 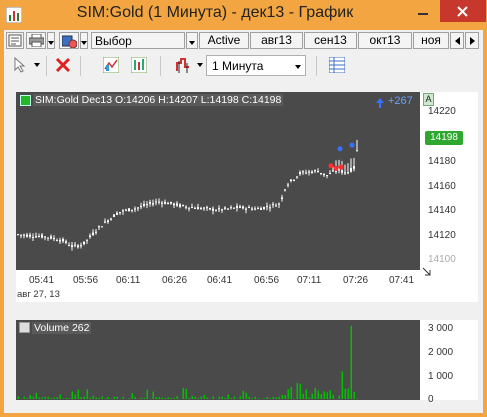 What do you see at coordinates (428, 99) in the screenshot?
I see `panel-tag: A` at bounding box center [428, 99].